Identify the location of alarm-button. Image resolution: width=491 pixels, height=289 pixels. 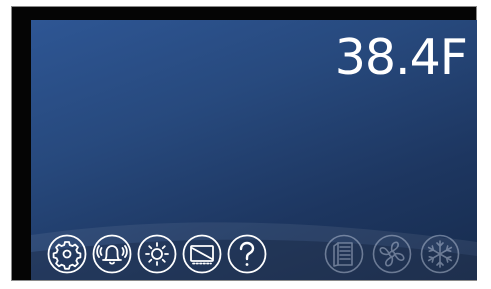
(112, 254).